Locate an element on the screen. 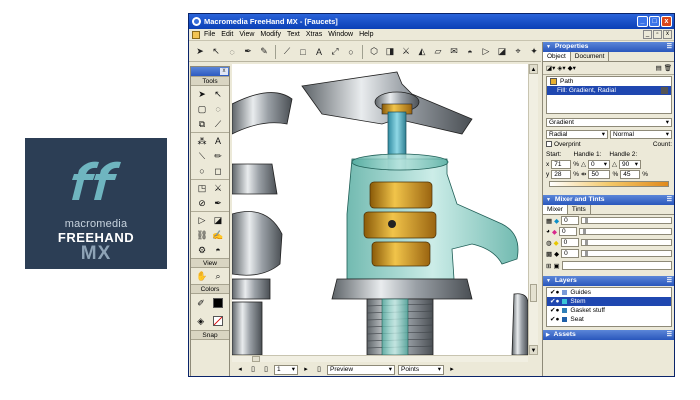 The image size is (700, 400). mixer-options-icon: ☰ is located at coordinates (669, 200).